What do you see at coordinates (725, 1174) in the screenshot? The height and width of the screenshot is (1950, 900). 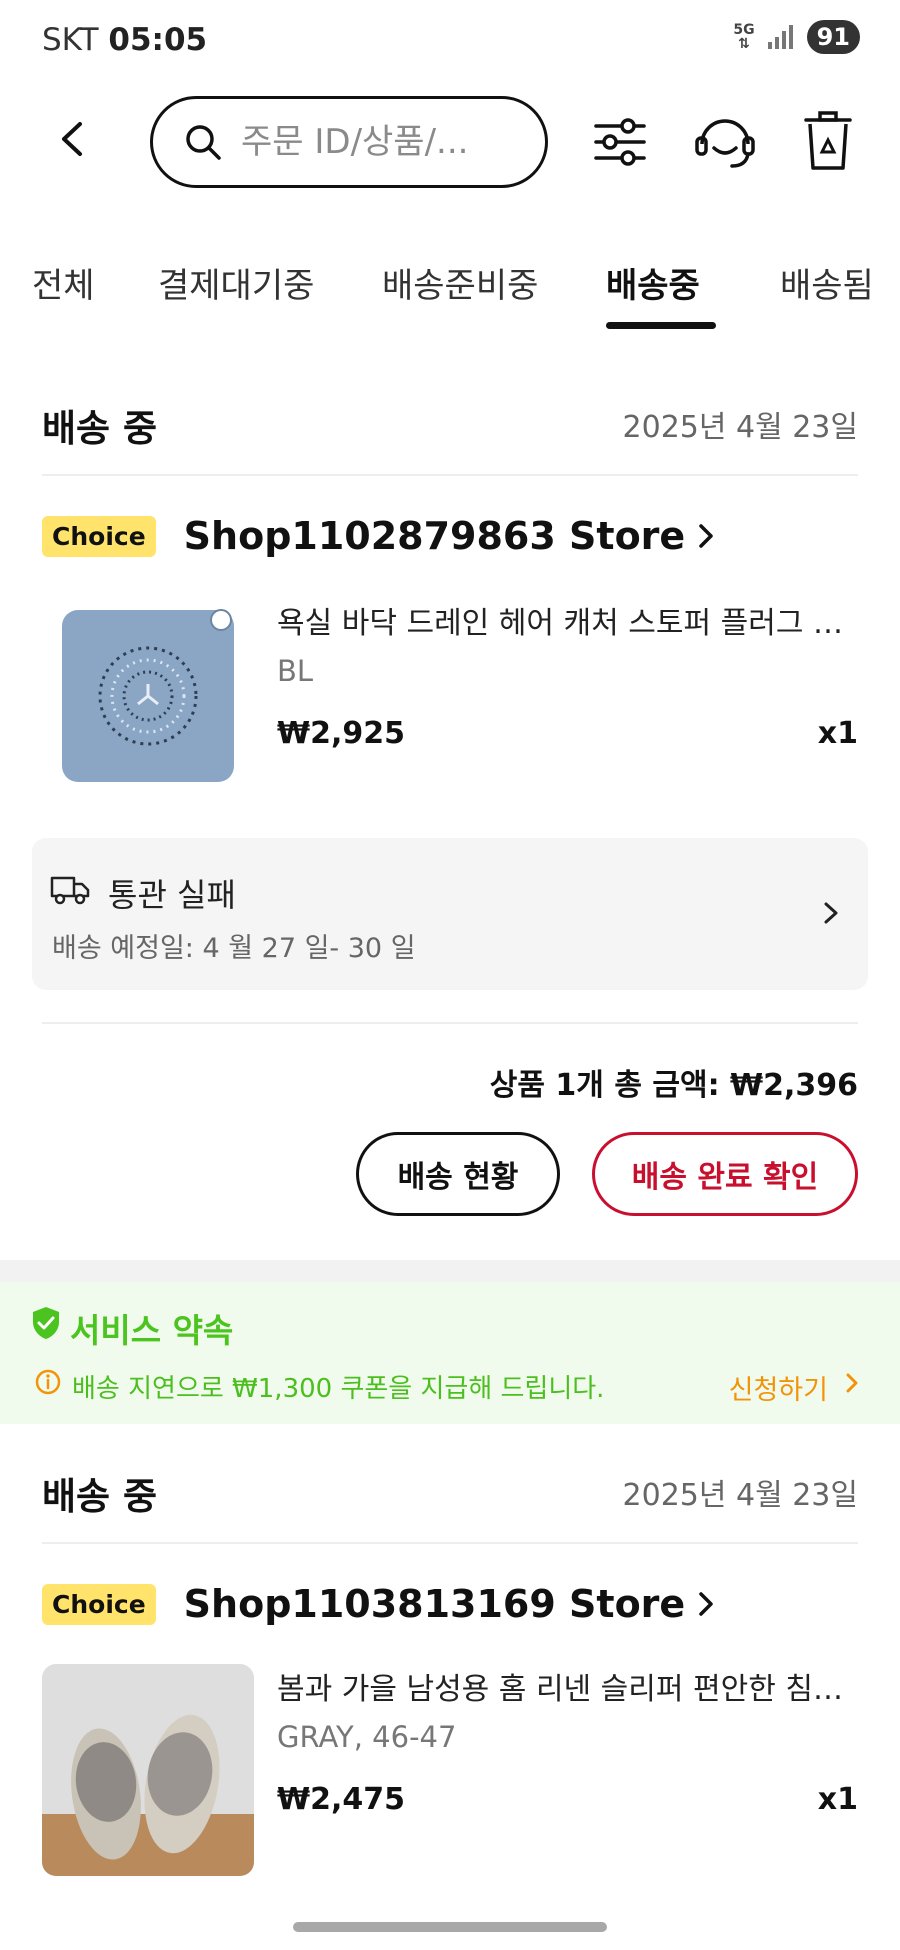 I see `confirm-delivery-button: 배송 완료 확인` at bounding box center [725, 1174].